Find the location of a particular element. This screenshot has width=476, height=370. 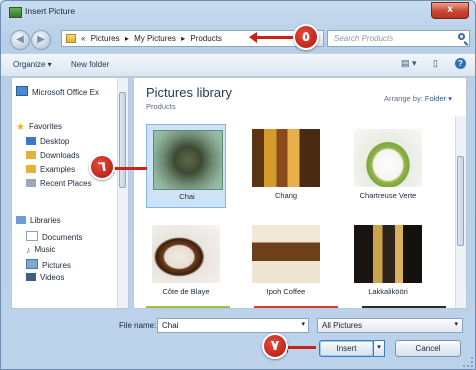

nav-item-documents: Documents is located at coordinates (54, 236).